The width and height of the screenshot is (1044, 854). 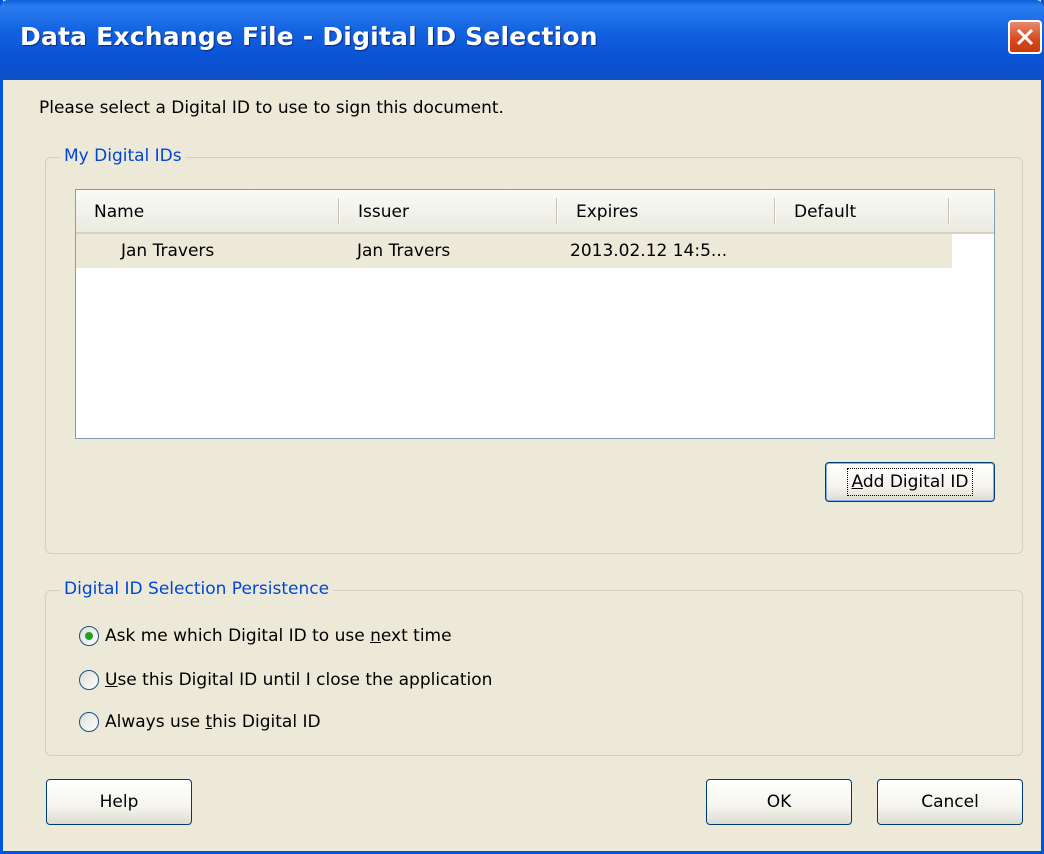 What do you see at coordinates (168, 251) in the screenshot?
I see `cell-name: Jan Travers` at bounding box center [168, 251].